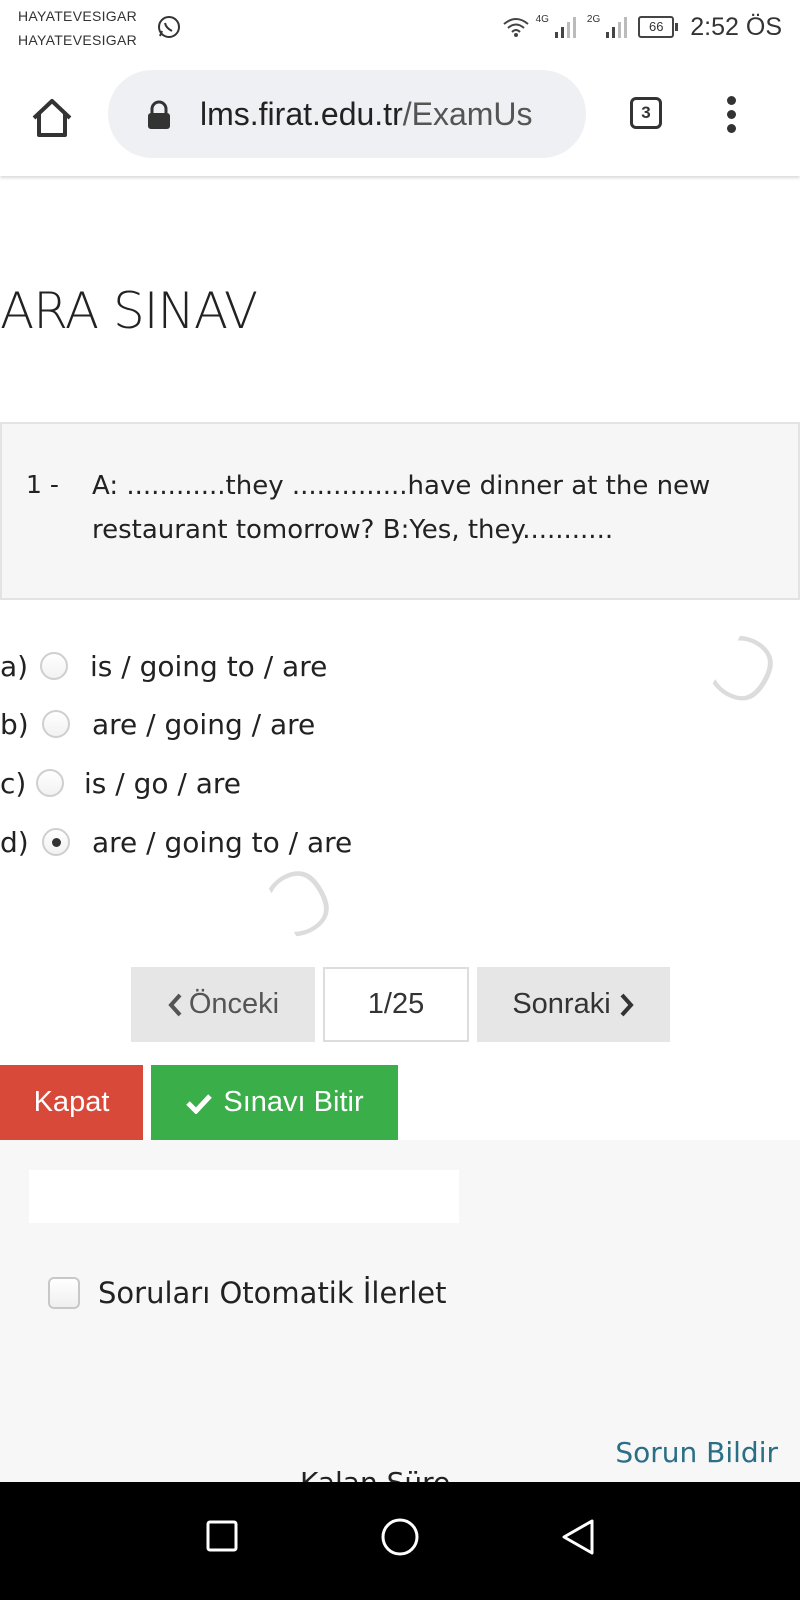 The width and height of the screenshot is (800, 1600). Describe the element at coordinates (244, 1196) in the screenshot. I see `empty-panel` at that location.